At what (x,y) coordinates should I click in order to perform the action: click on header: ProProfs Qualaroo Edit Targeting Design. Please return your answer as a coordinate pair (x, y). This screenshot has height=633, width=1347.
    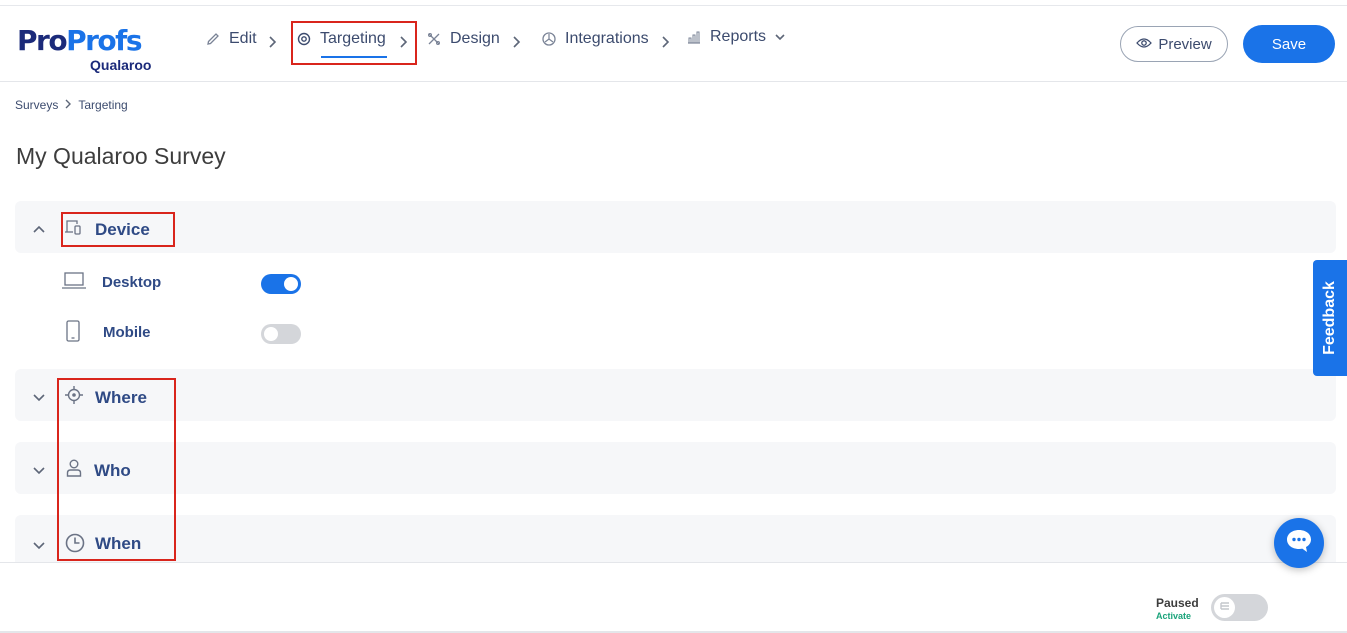
    Looking at the image, I should click on (673, 44).